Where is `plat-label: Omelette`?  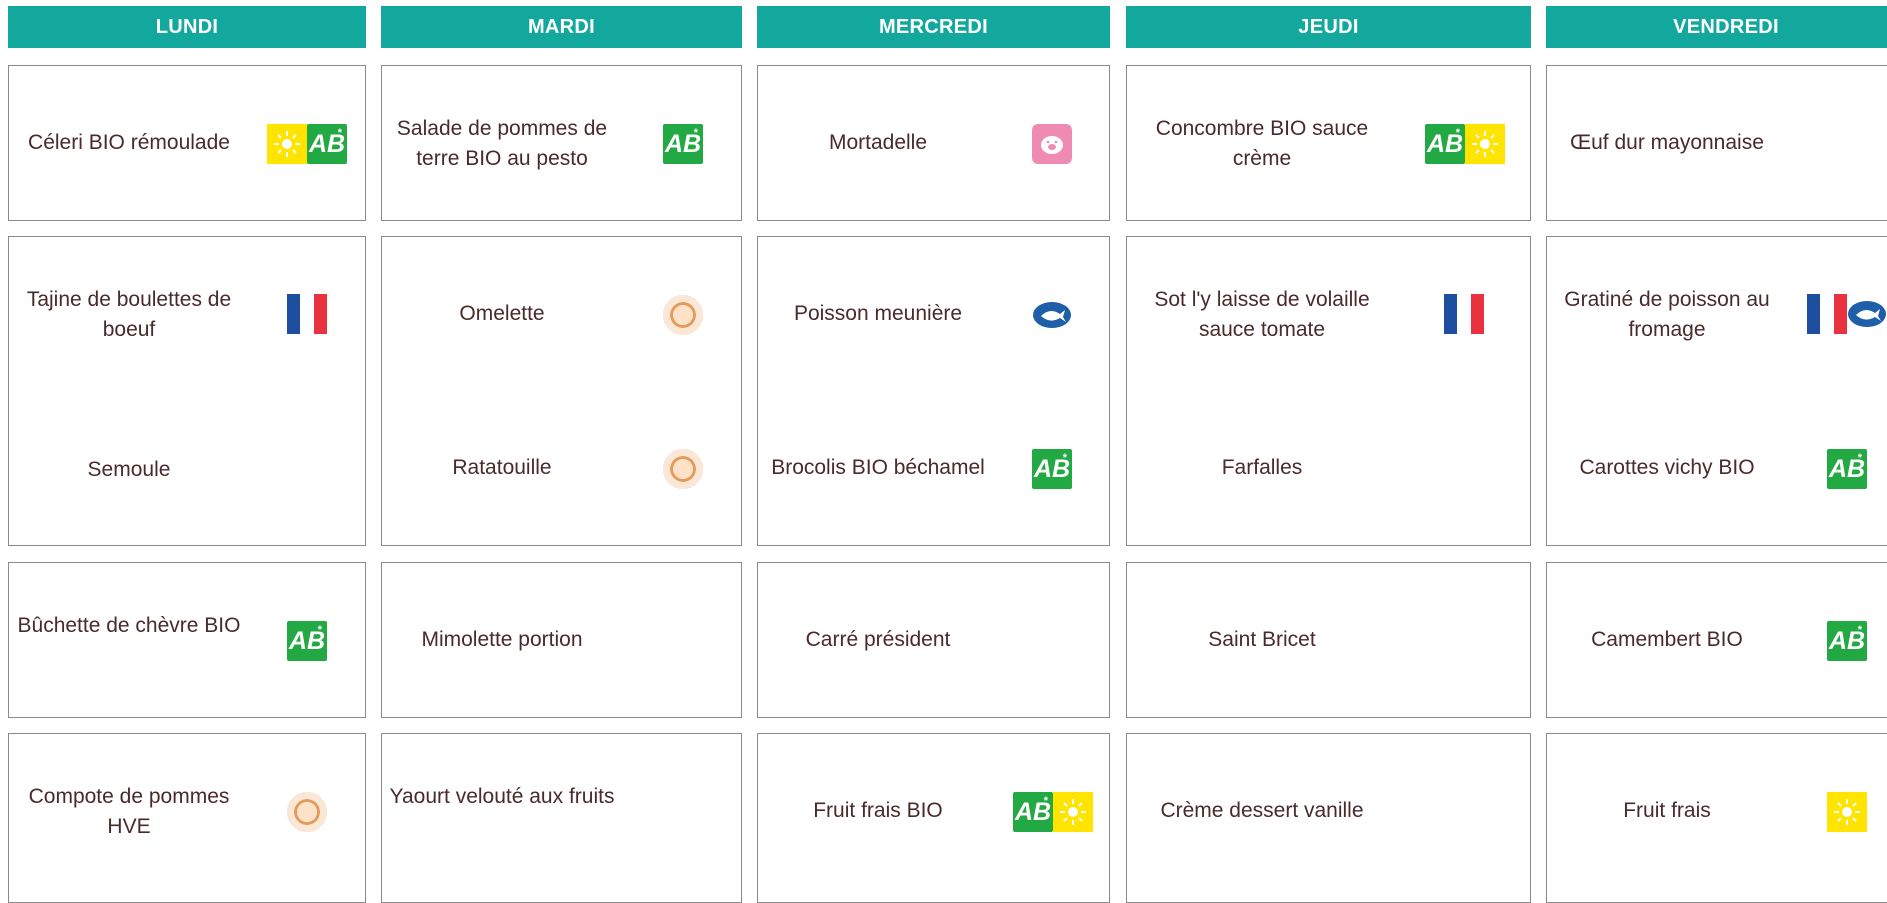 plat-label: Omelette is located at coordinates (502, 313).